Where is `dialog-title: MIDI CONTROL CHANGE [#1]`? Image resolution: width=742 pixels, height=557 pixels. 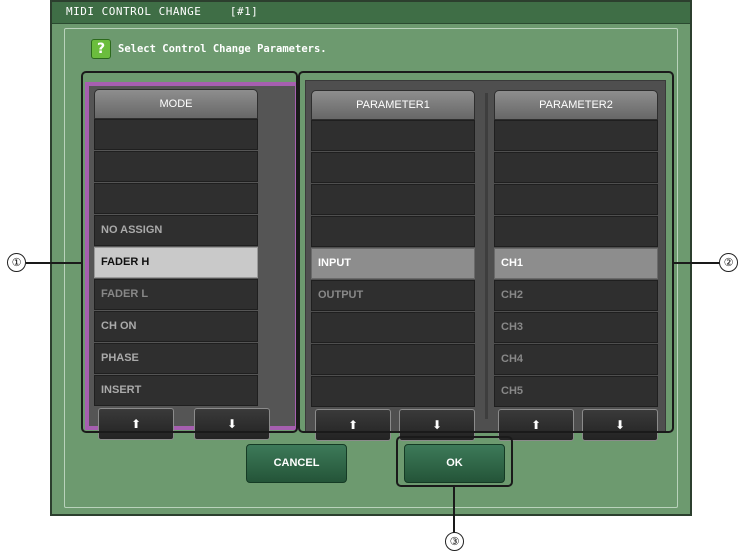 dialog-title: MIDI CONTROL CHANGE [#1] is located at coordinates (162, 11).